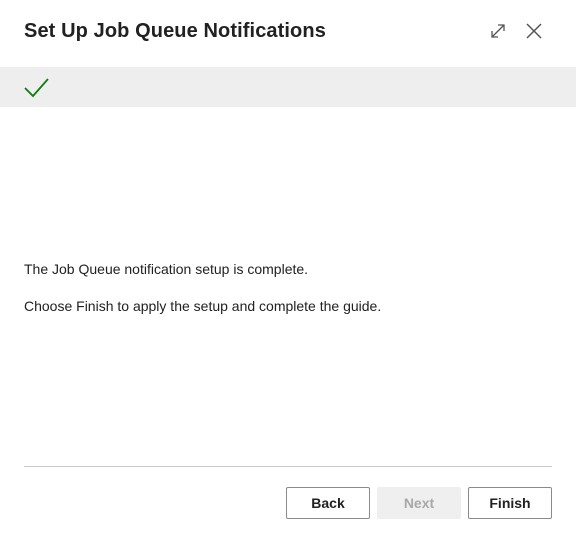  What do you see at coordinates (288, 87) in the screenshot?
I see `status-banner` at bounding box center [288, 87].